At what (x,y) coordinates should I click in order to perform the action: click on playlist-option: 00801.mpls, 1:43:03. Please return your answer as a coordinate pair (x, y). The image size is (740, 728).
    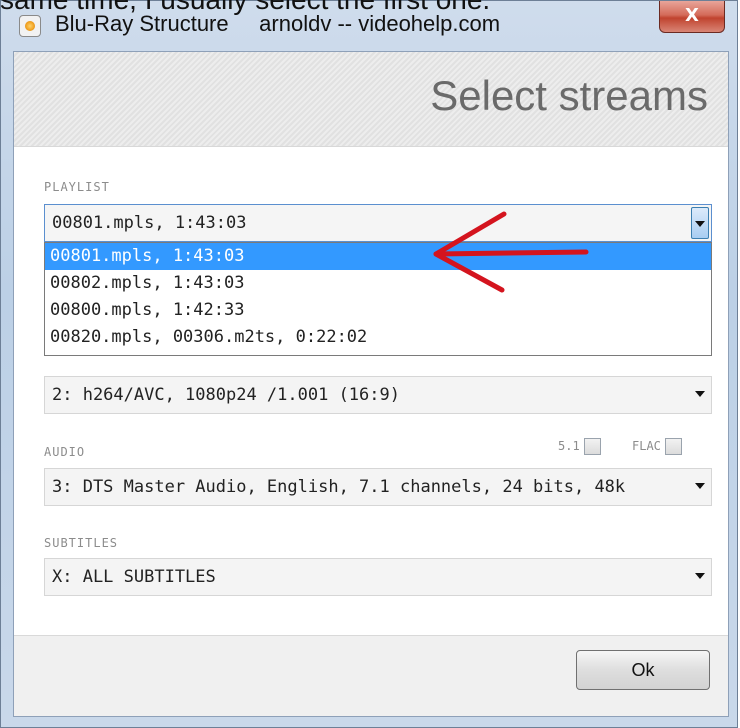
    Looking at the image, I should click on (378, 256).